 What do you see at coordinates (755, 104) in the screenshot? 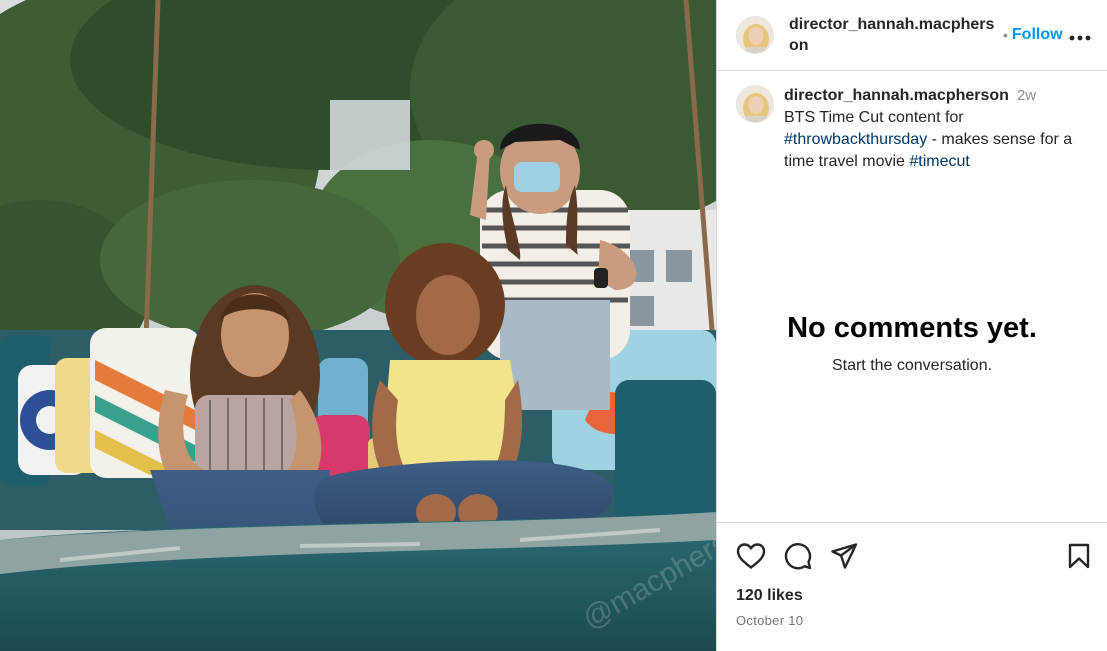
I see `caption-avatar` at bounding box center [755, 104].